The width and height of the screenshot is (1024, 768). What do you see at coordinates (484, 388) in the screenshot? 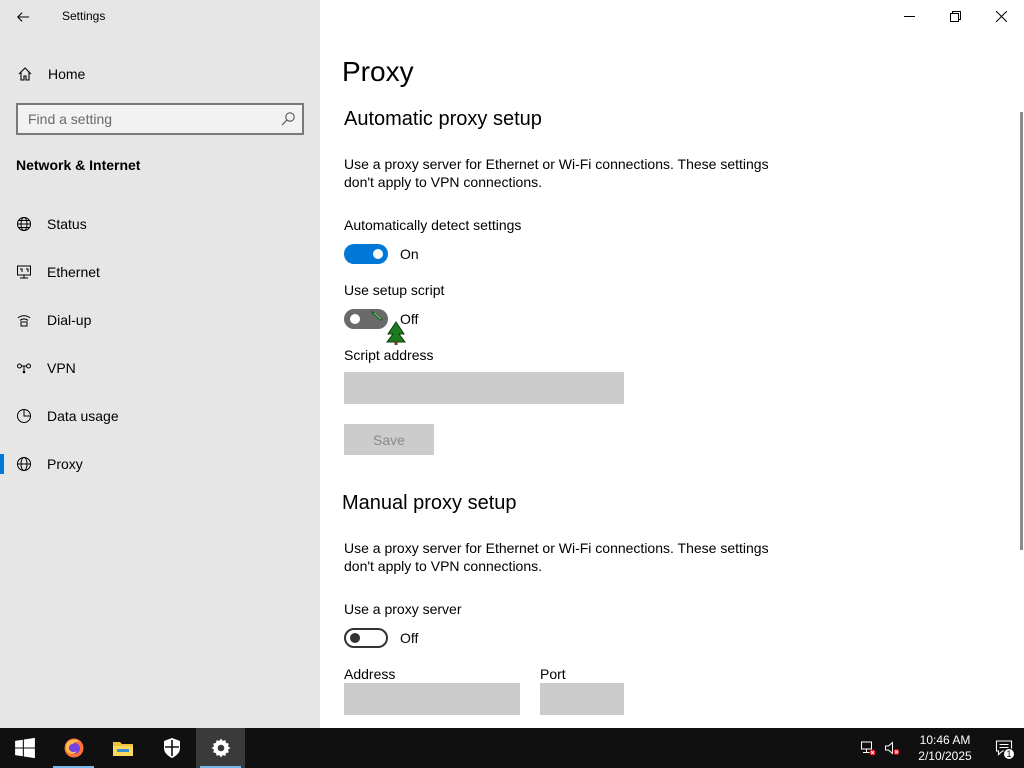
I see `script-address-field` at bounding box center [484, 388].